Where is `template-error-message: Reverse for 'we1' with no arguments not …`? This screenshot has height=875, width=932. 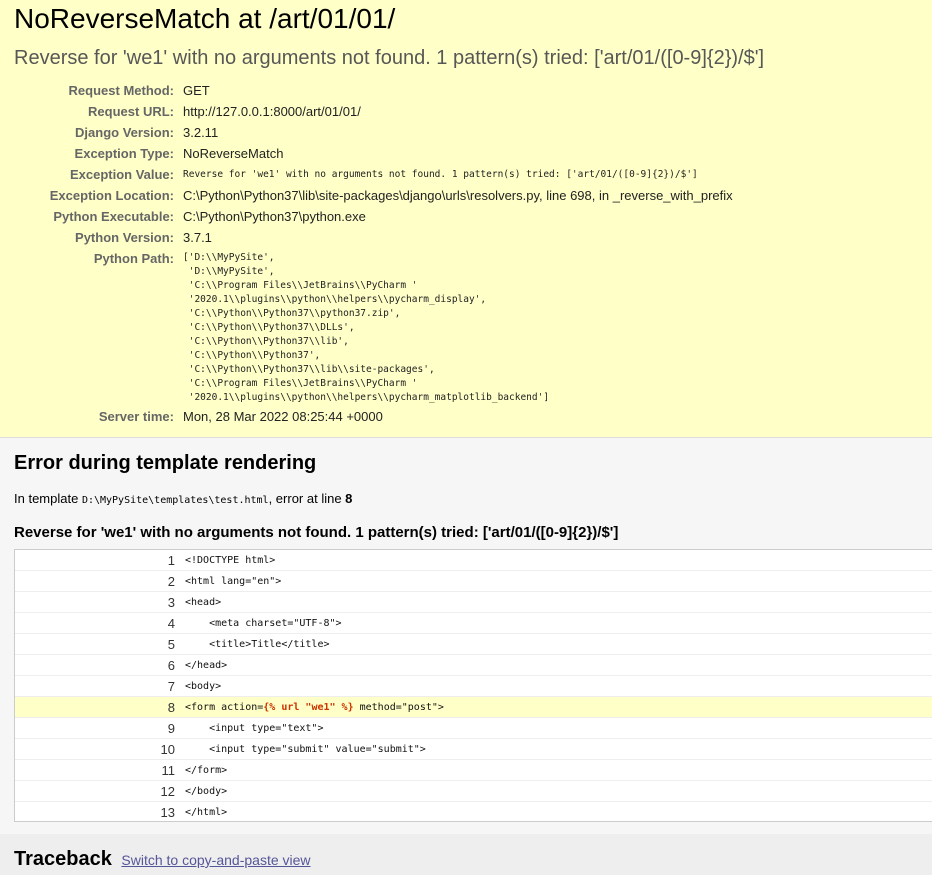
template-error-message: Reverse for 'we1' with no arguments not … is located at coordinates (316, 532).